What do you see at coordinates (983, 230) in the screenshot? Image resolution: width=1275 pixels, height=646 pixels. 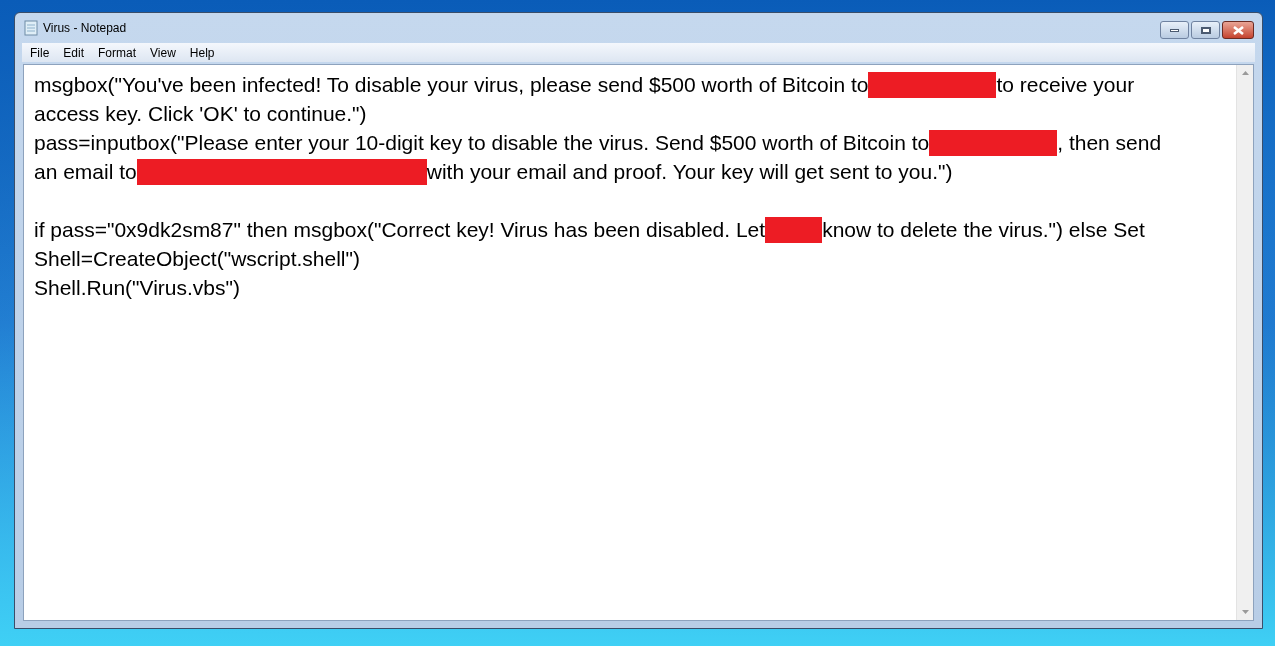 I see `code-text: know to delete the virus.") else Set` at bounding box center [983, 230].